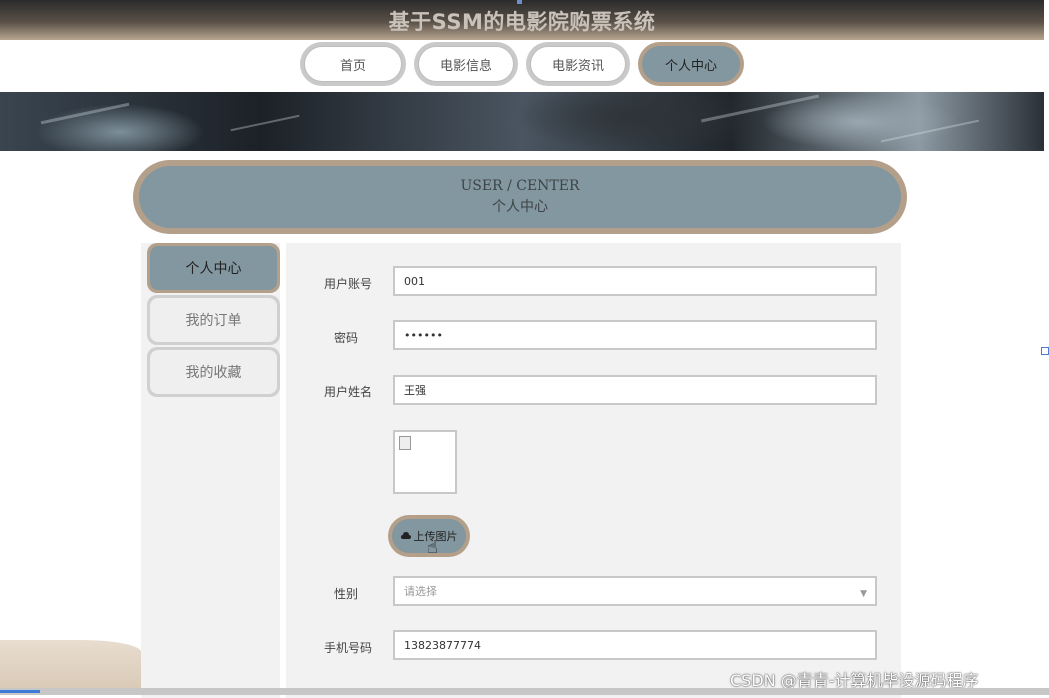  I want to click on sidebar-item-my-orders: 我的订单, so click(213, 320).